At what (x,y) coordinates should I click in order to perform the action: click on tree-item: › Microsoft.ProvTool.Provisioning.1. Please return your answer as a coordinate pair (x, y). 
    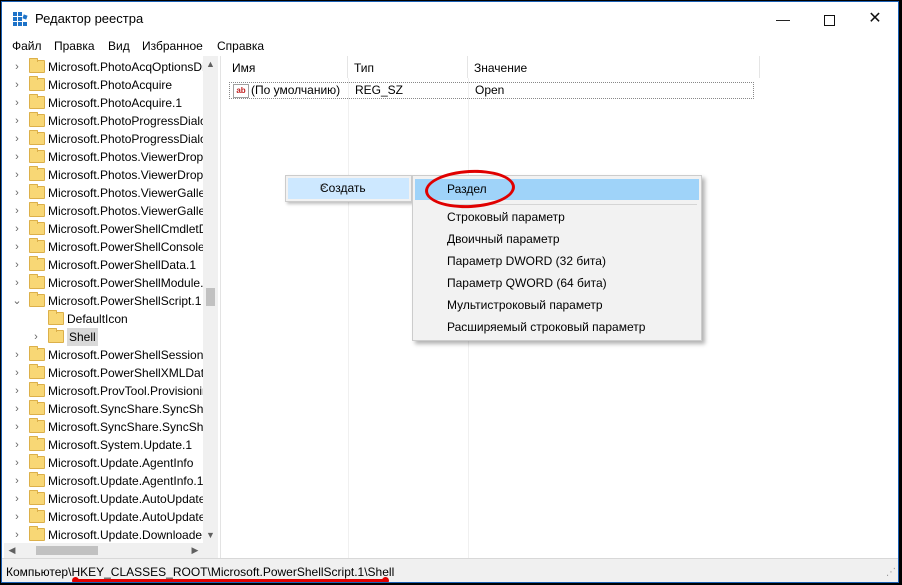
    Looking at the image, I should click on (110, 391).